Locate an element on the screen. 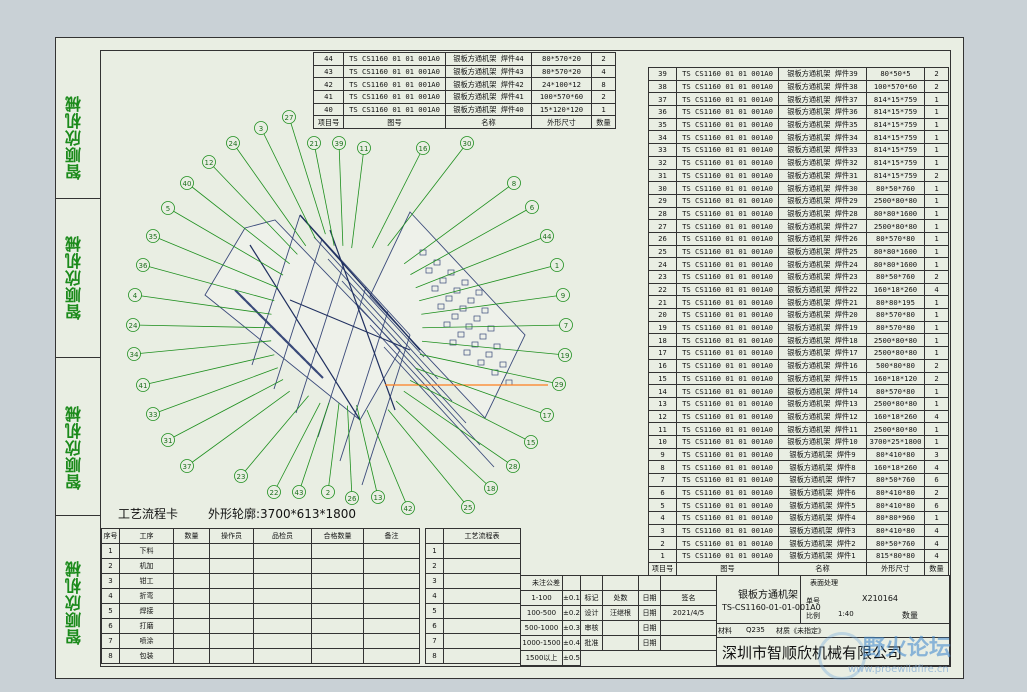  process-row: 7 喷涂 is located at coordinates (260, 641).